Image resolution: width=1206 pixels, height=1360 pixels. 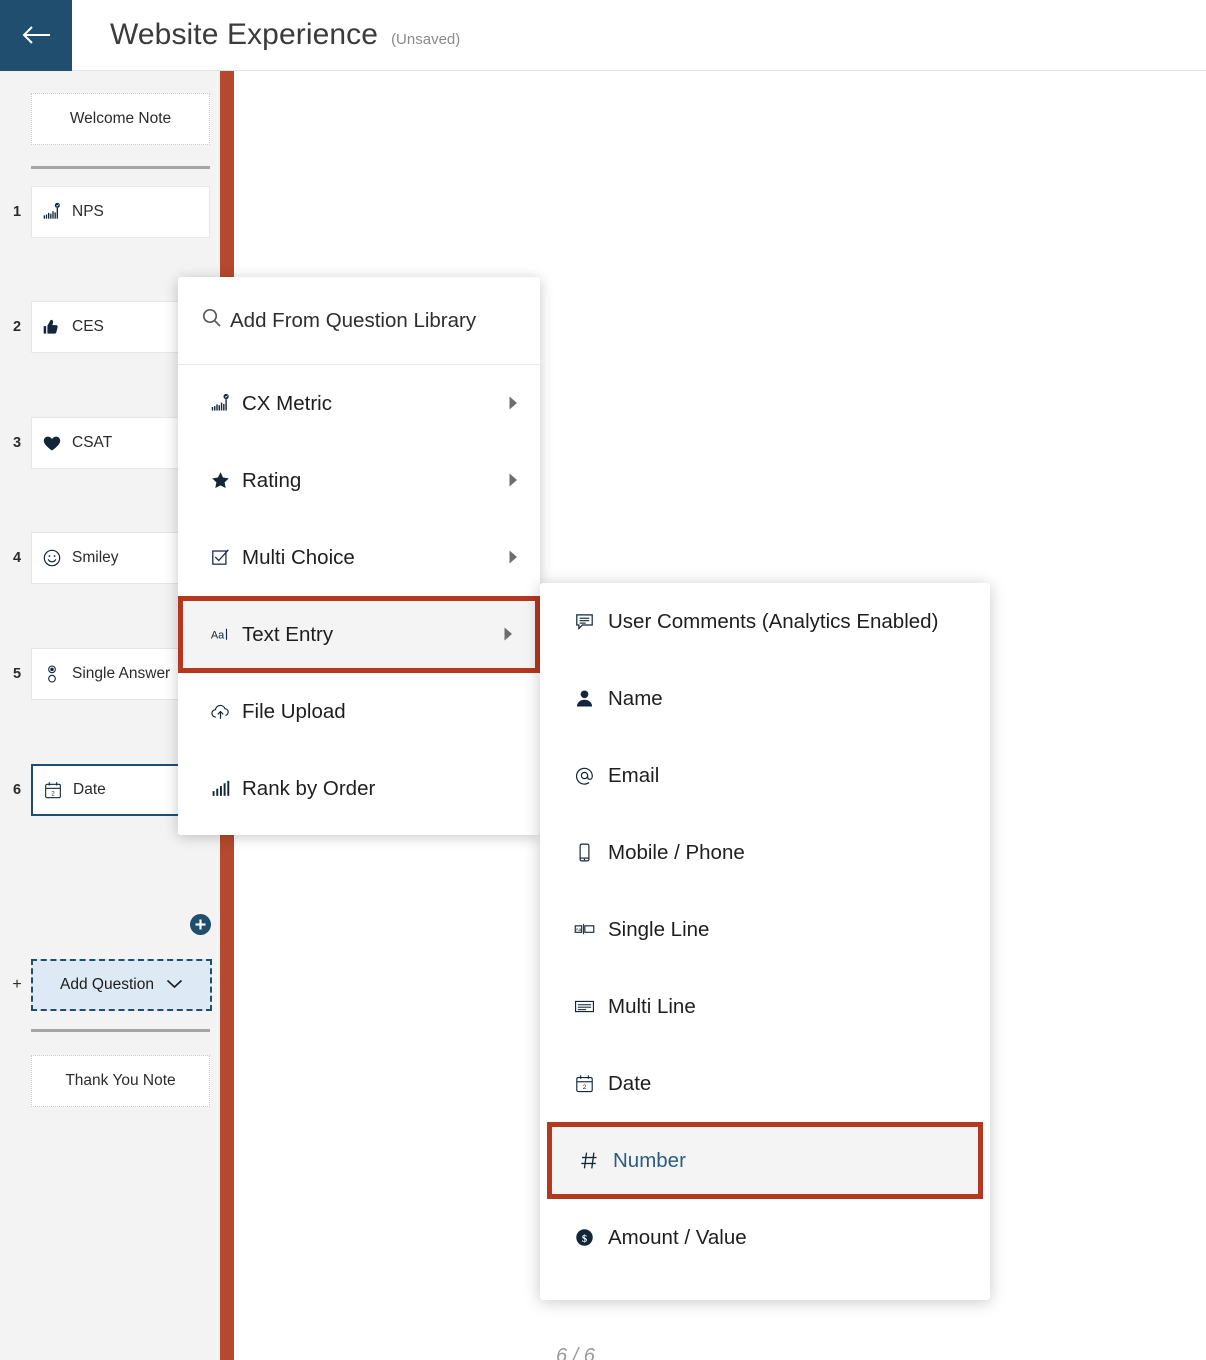 I want to click on submenu-item-label: Mobile / Phone, so click(x=676, y=852).